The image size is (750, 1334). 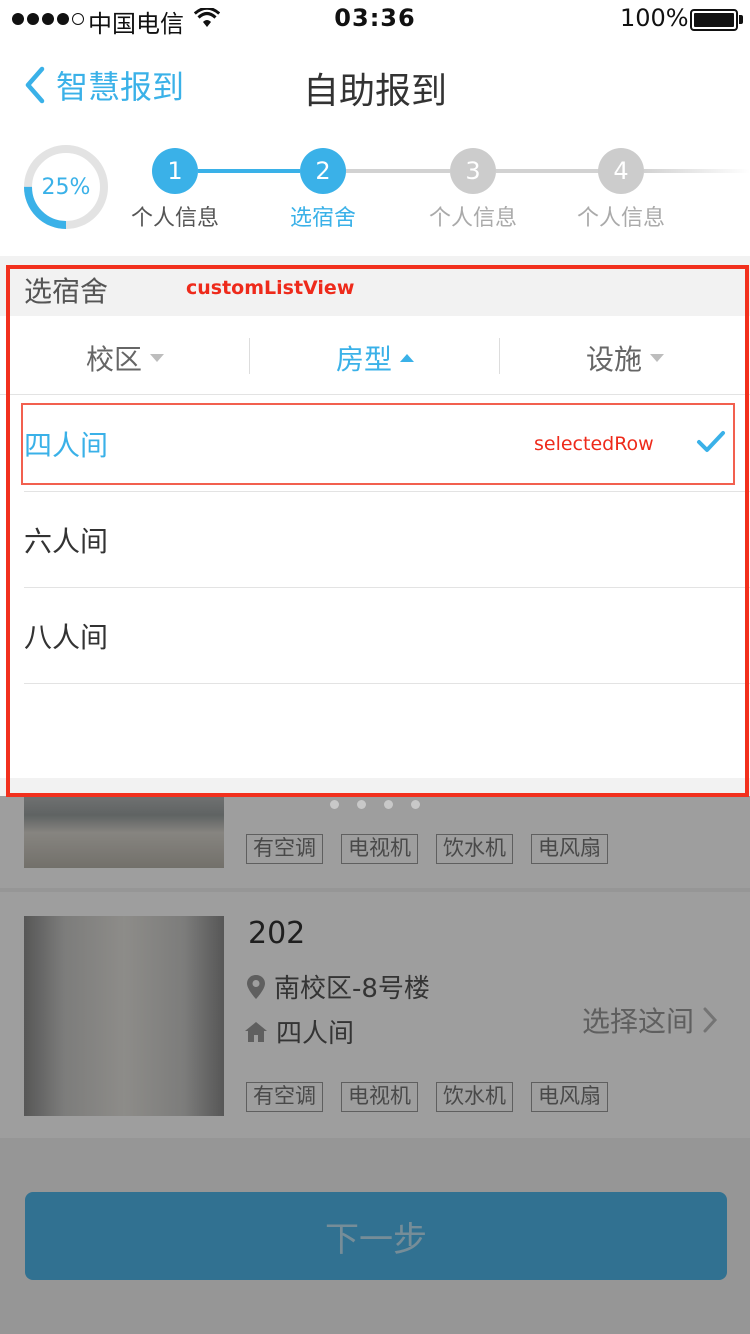 What do you see at coordinates (374, 91) in the screenshot?
I see `page-title: 自助报到` at bounding box center [374, 91].